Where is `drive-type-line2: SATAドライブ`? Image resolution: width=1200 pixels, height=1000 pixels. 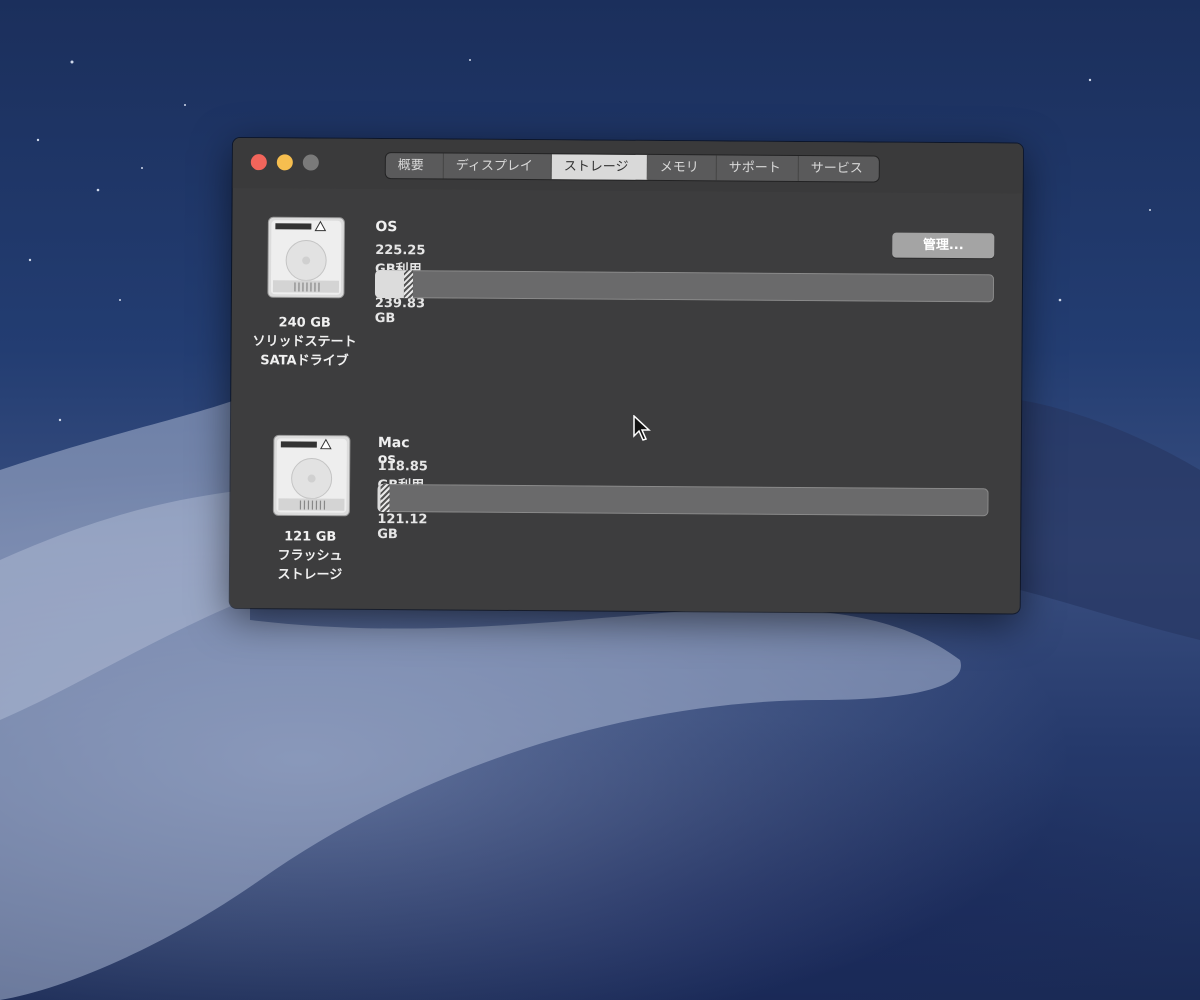
drive-type-line2: SATAドライブ is located at coordinates (304, 361).